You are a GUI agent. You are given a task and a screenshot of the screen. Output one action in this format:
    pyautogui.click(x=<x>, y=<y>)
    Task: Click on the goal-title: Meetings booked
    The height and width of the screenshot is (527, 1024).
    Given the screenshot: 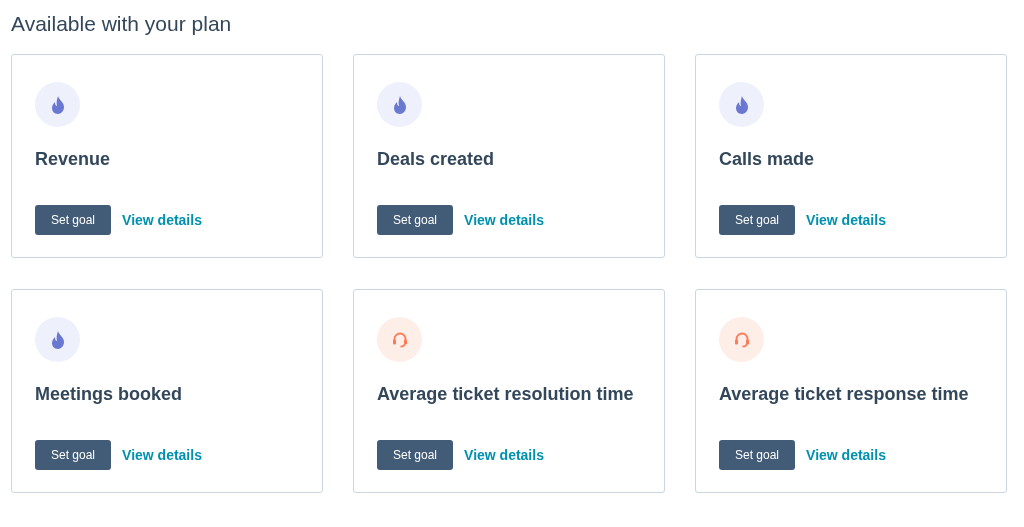 What is the action you would take?
    pyautogui.click(x=109, y=394)
    